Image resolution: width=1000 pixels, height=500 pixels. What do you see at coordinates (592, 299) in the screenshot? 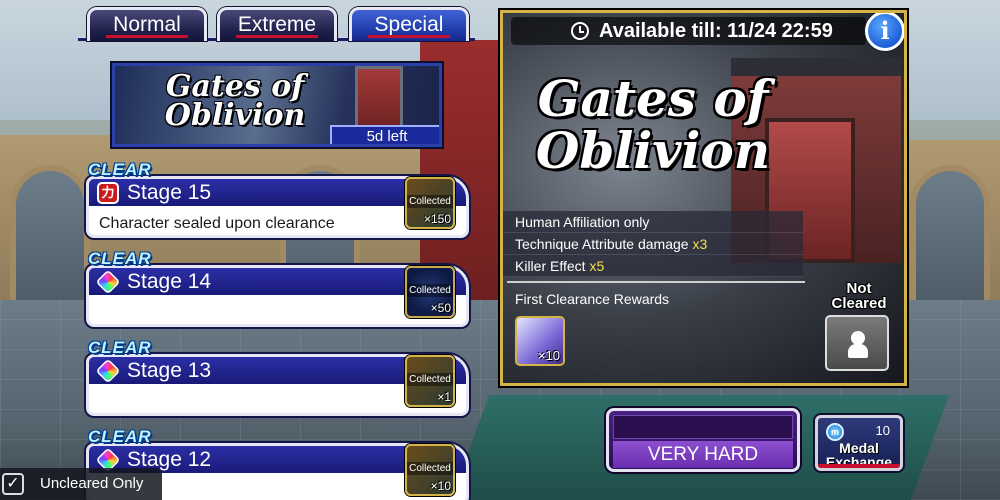
I see `first-clearance-label: First Clearance Rewards` at bounding box center [592, 299].